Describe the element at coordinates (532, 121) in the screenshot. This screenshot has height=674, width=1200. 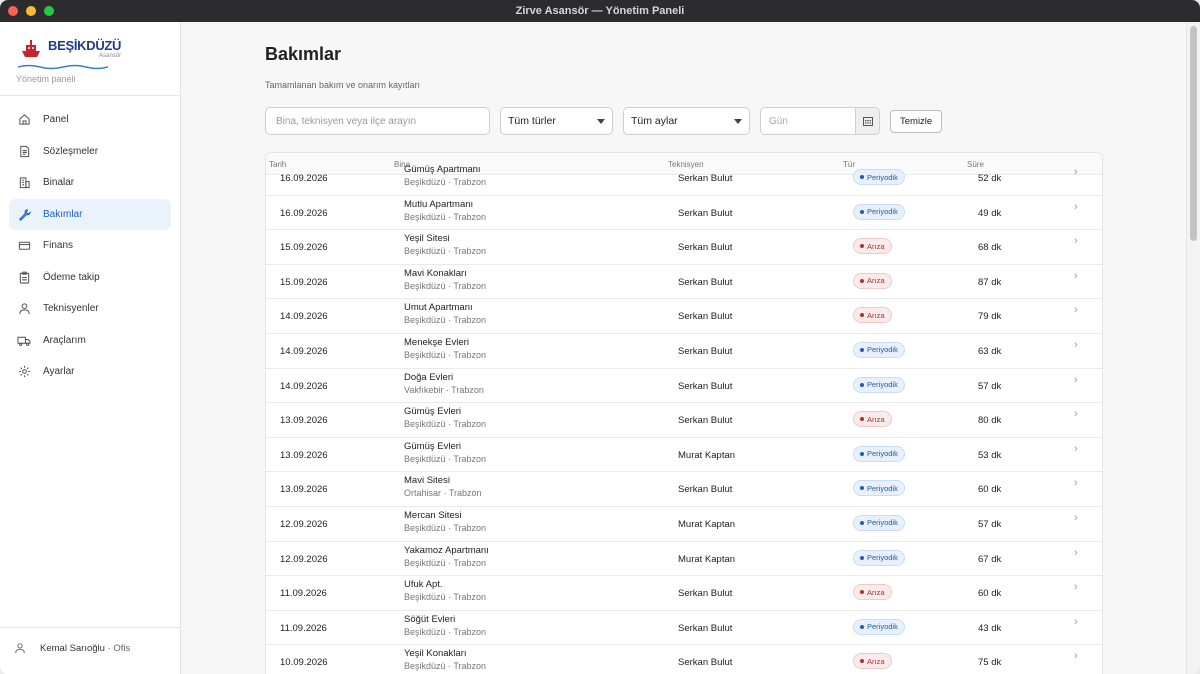
I see `type-select-value: Tüm türler` at that location.